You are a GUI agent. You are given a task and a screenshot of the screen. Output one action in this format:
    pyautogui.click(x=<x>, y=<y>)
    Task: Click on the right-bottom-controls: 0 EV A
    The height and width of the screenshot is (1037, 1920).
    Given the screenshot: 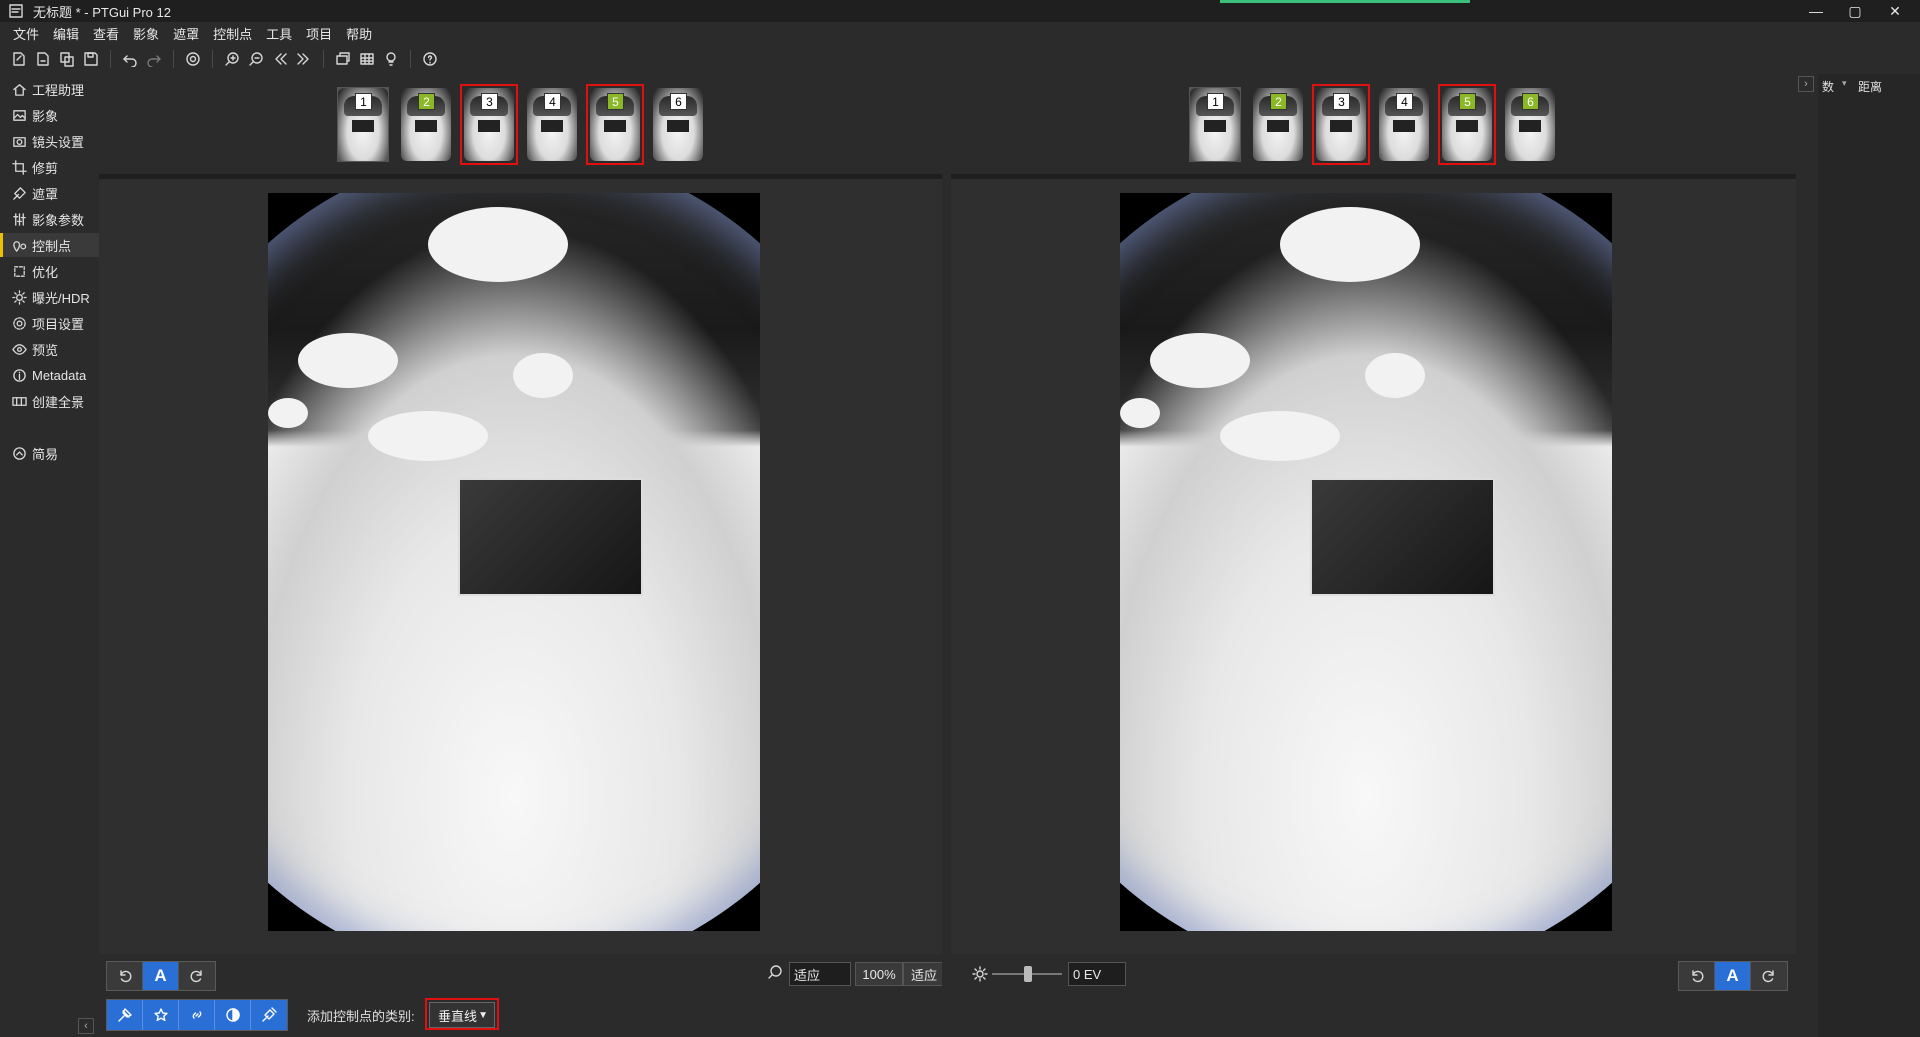 What is the action you would take?
    pyautogui.click(x=1380, y=995)
    